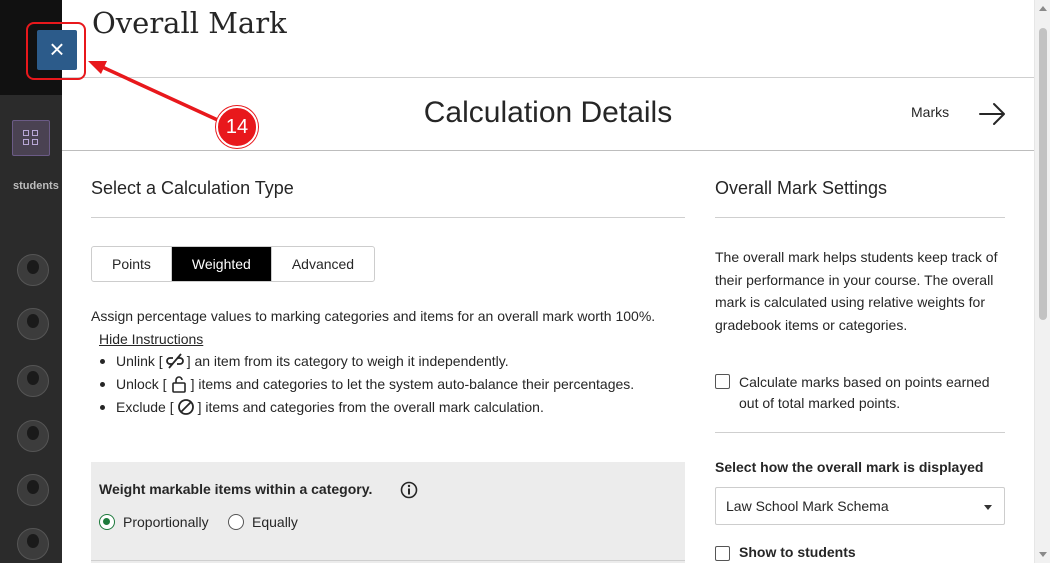  What do you see at coordinates (548, 112) in the screenshot?
I see `calculation-details-title: Calculation Details` at bounding box center [548, 112].